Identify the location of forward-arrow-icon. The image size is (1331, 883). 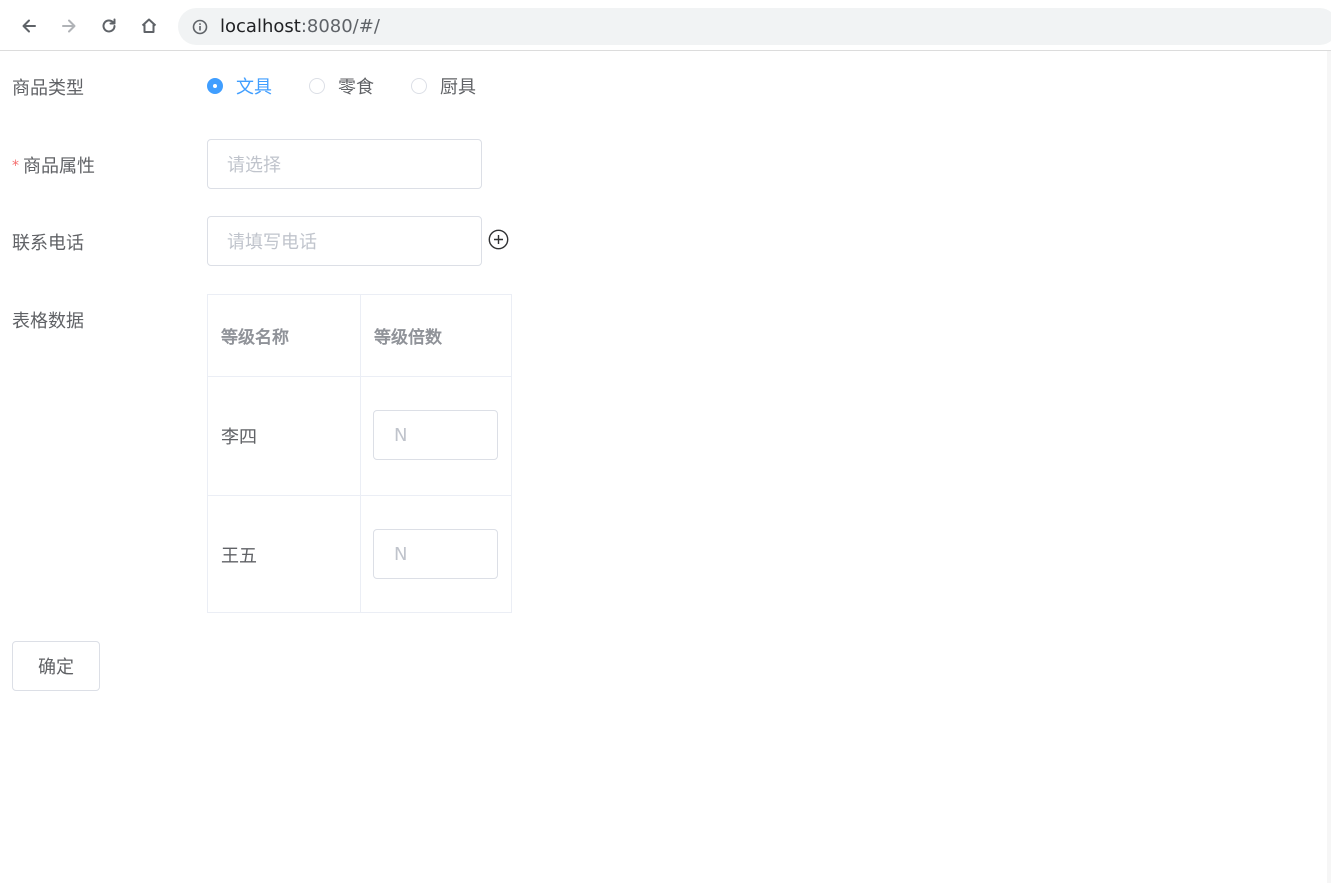
(69, 26).